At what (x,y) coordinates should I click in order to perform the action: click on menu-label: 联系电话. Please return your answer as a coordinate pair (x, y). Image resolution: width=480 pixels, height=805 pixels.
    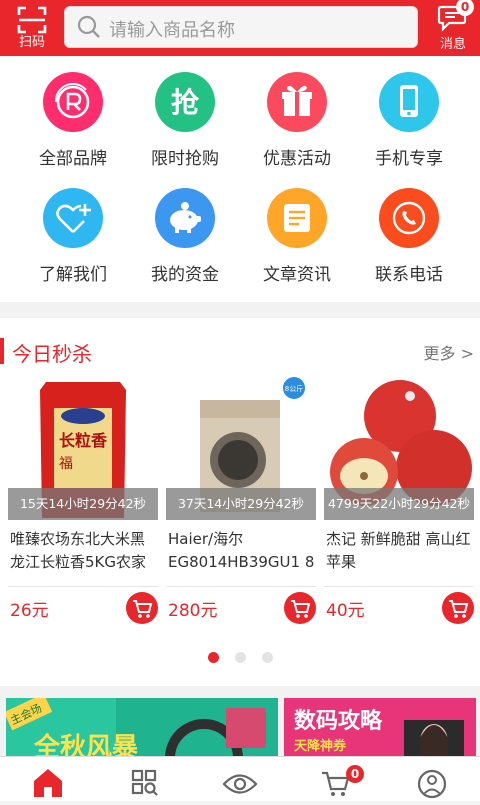
    Looking at the image, I should click on (409, 275).